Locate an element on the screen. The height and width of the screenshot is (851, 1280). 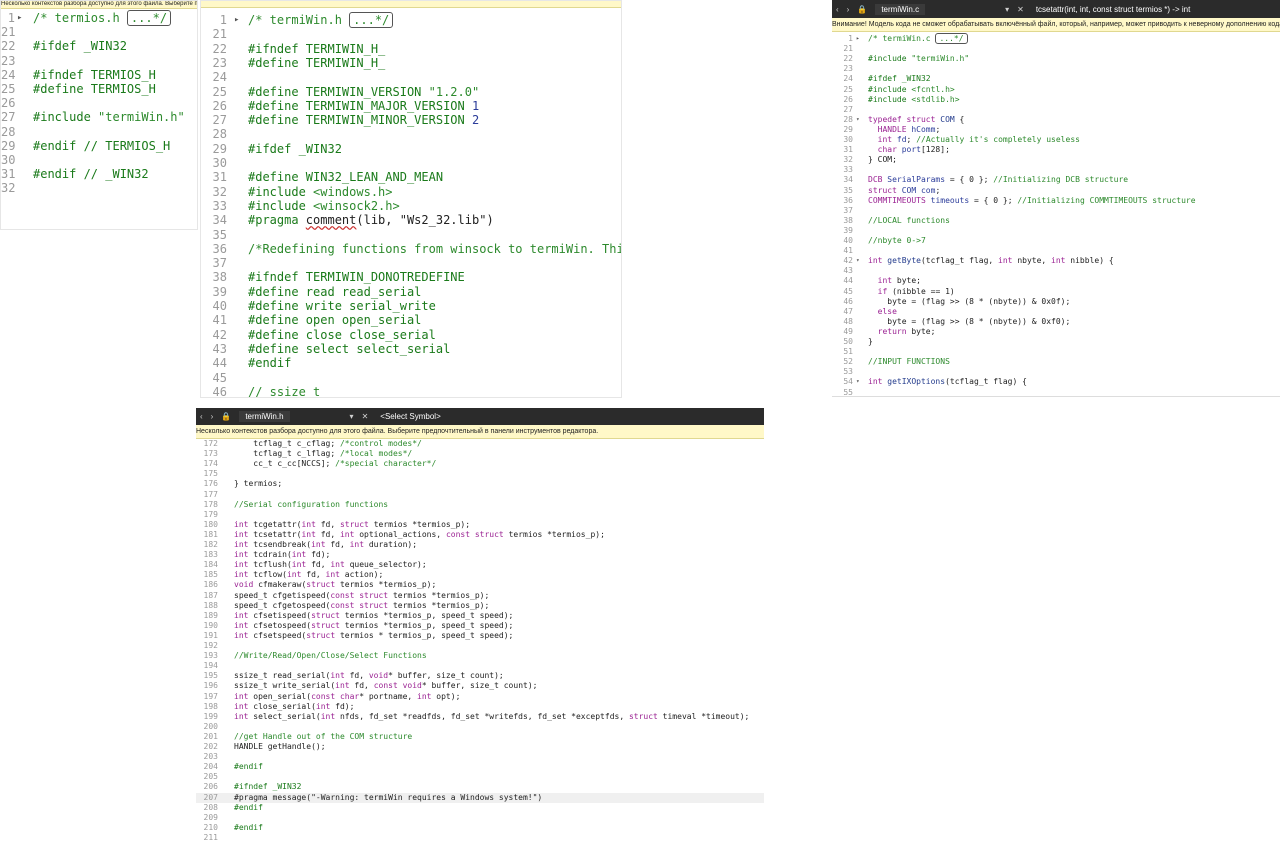
code-line: 25 #define TERMIOS_H is located at coordinates (99, 89).